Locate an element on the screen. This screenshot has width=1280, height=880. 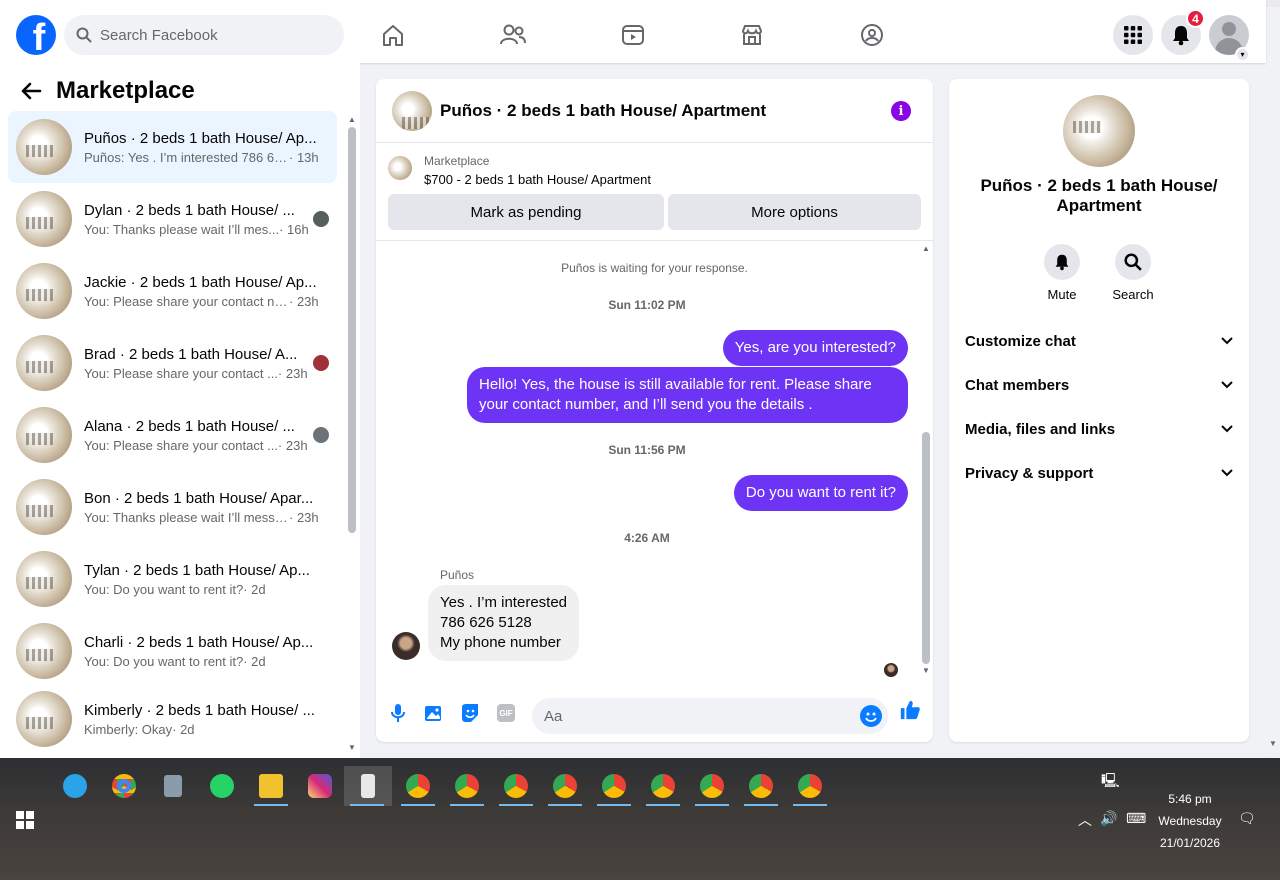
download-app-icon is located at coordinates (75, 786).